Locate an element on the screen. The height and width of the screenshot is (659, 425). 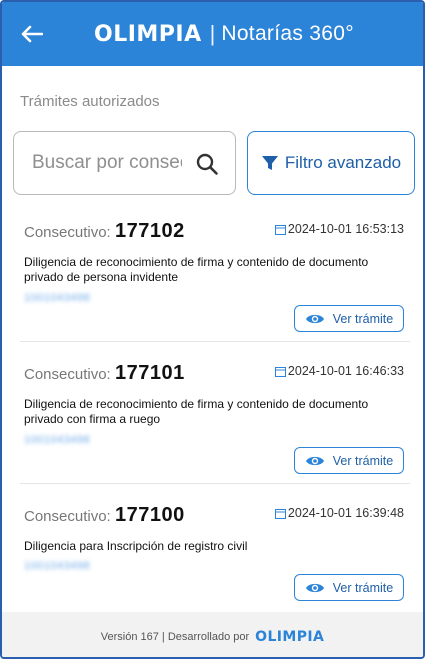
olimpia-logo: OLIMPIA is located at coordinates (148, 34).